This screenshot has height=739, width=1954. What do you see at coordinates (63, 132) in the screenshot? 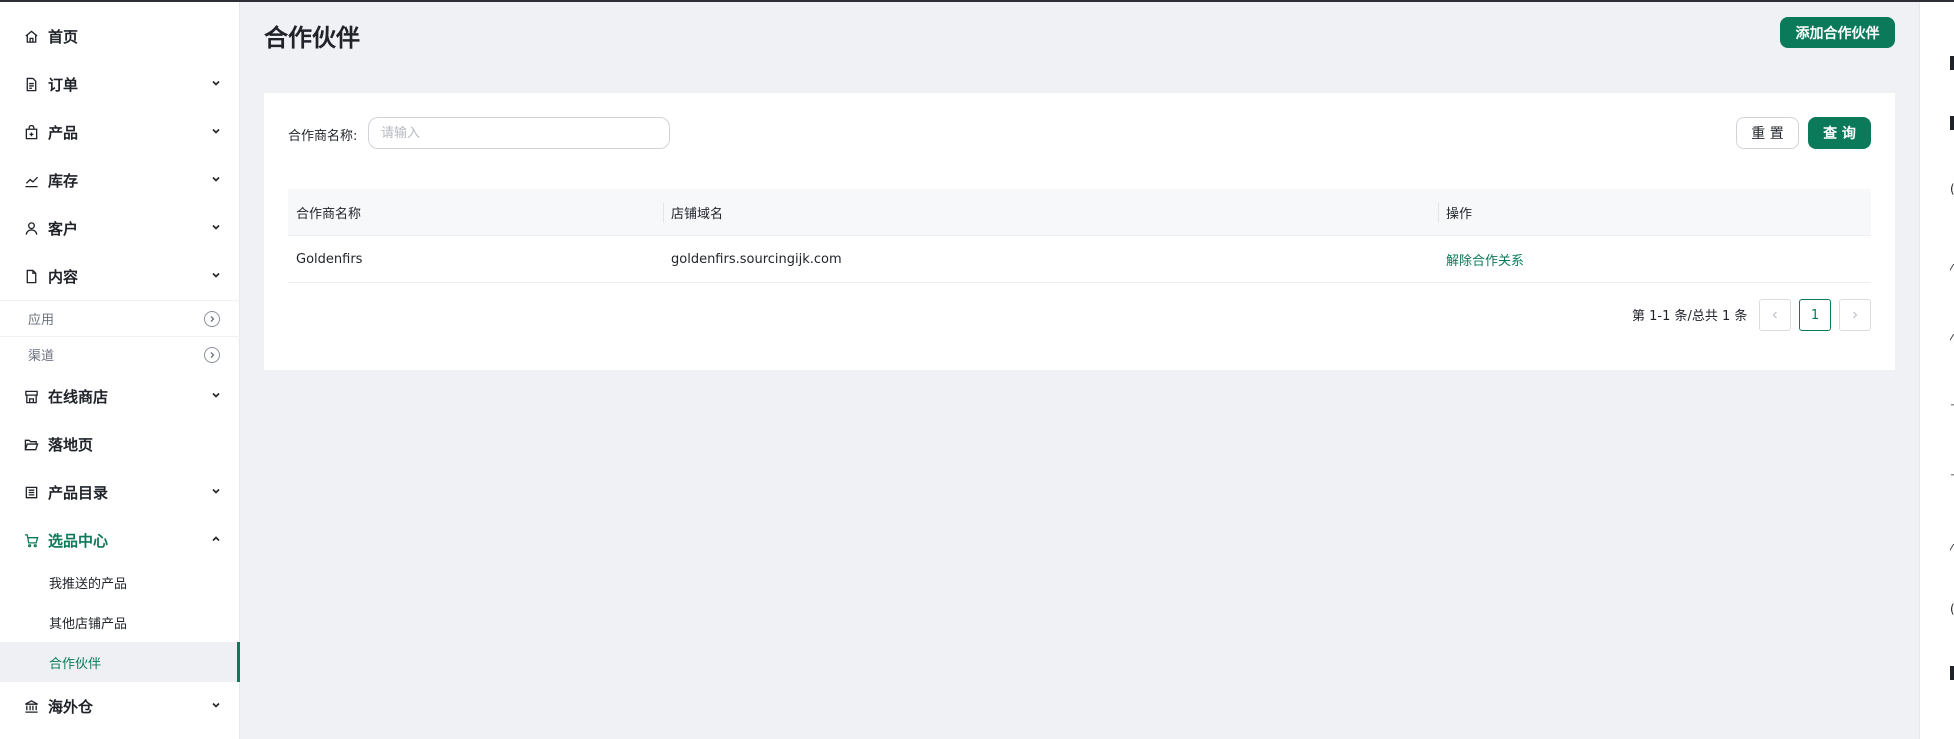
I see `sidebar-item-label: 产品` at bounding box center [63, 132].